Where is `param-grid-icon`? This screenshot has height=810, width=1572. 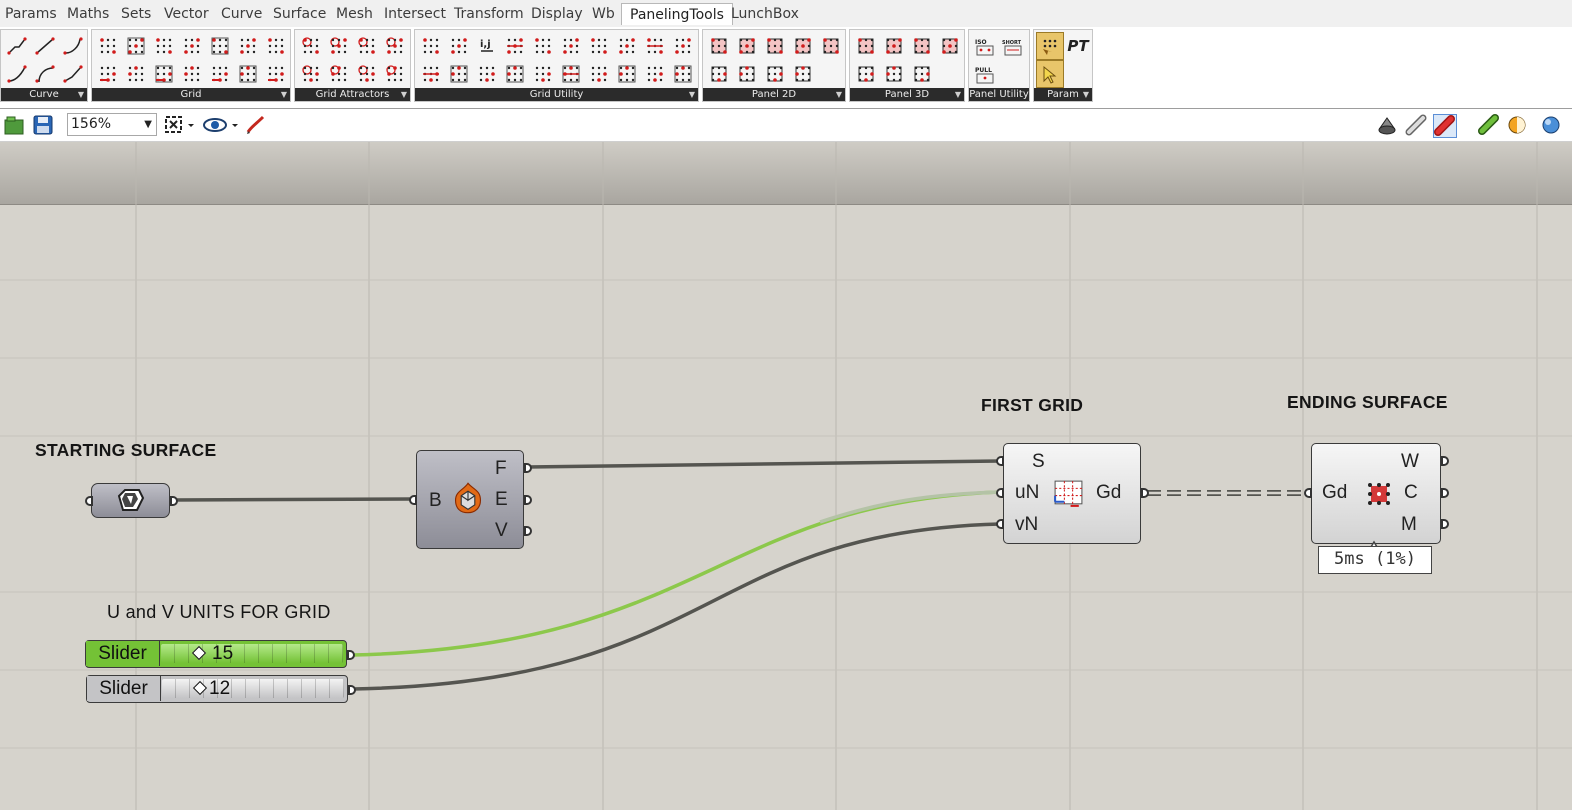 param-grid-icon is located at coordinates (1050, 46).